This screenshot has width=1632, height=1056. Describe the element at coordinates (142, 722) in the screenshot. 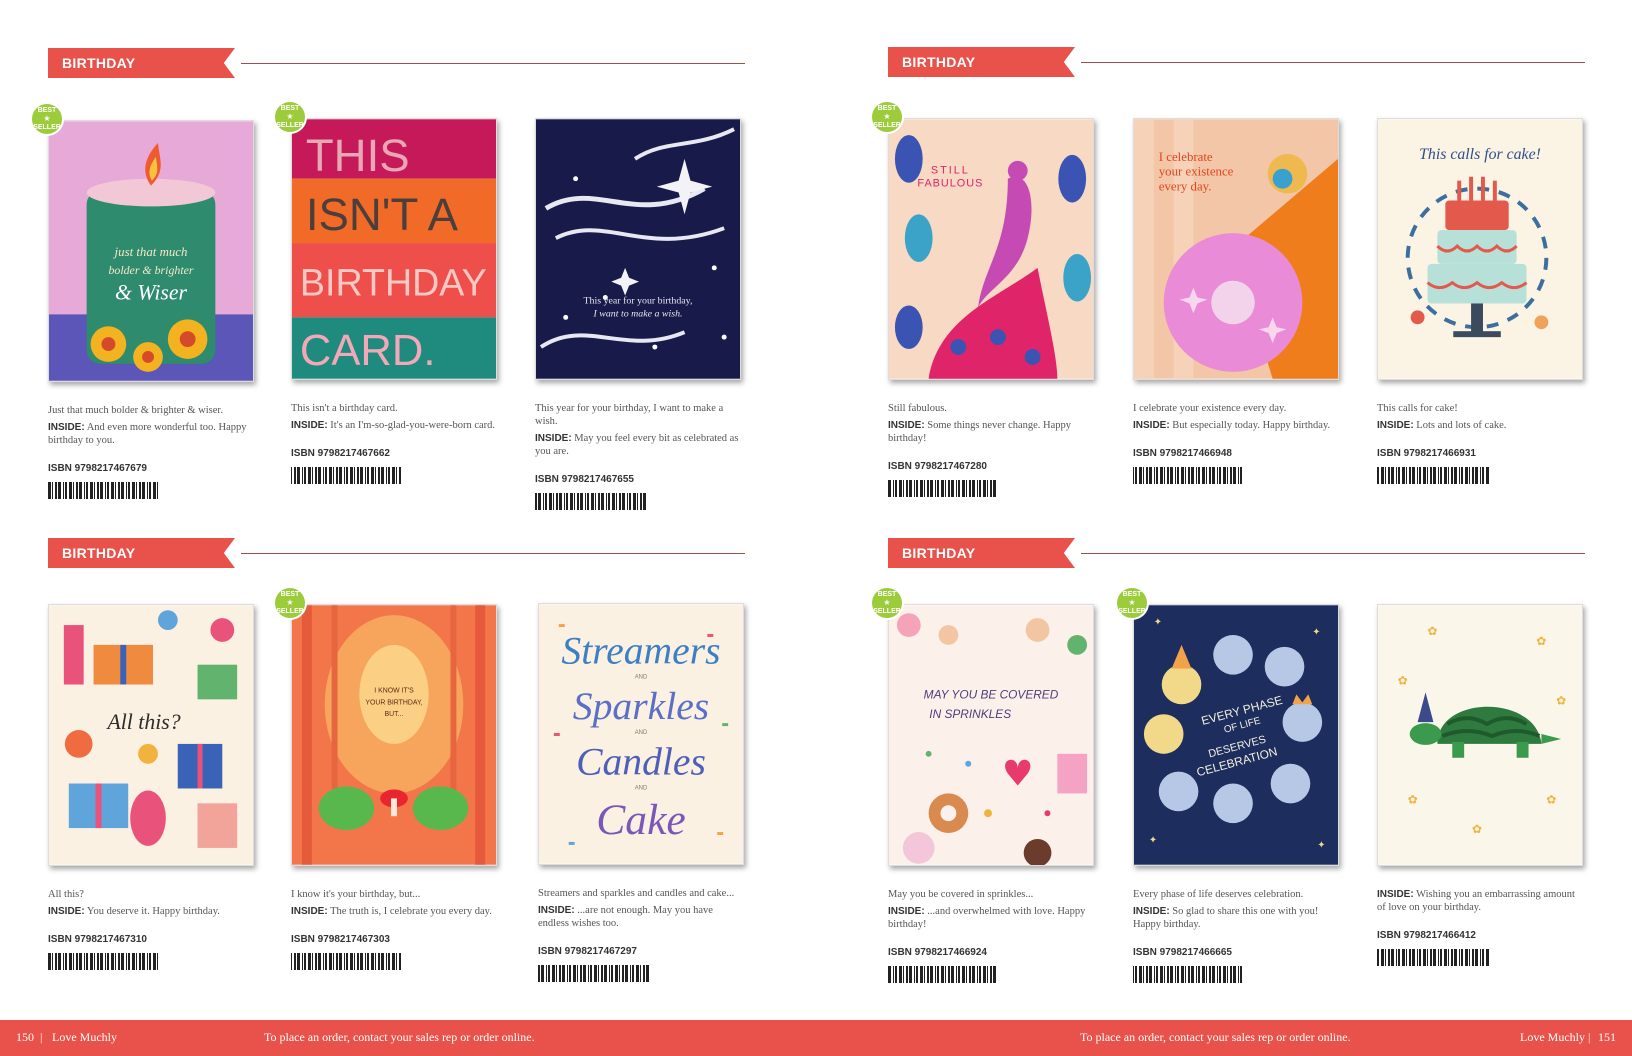

I see `art-text: All this?` at that location.